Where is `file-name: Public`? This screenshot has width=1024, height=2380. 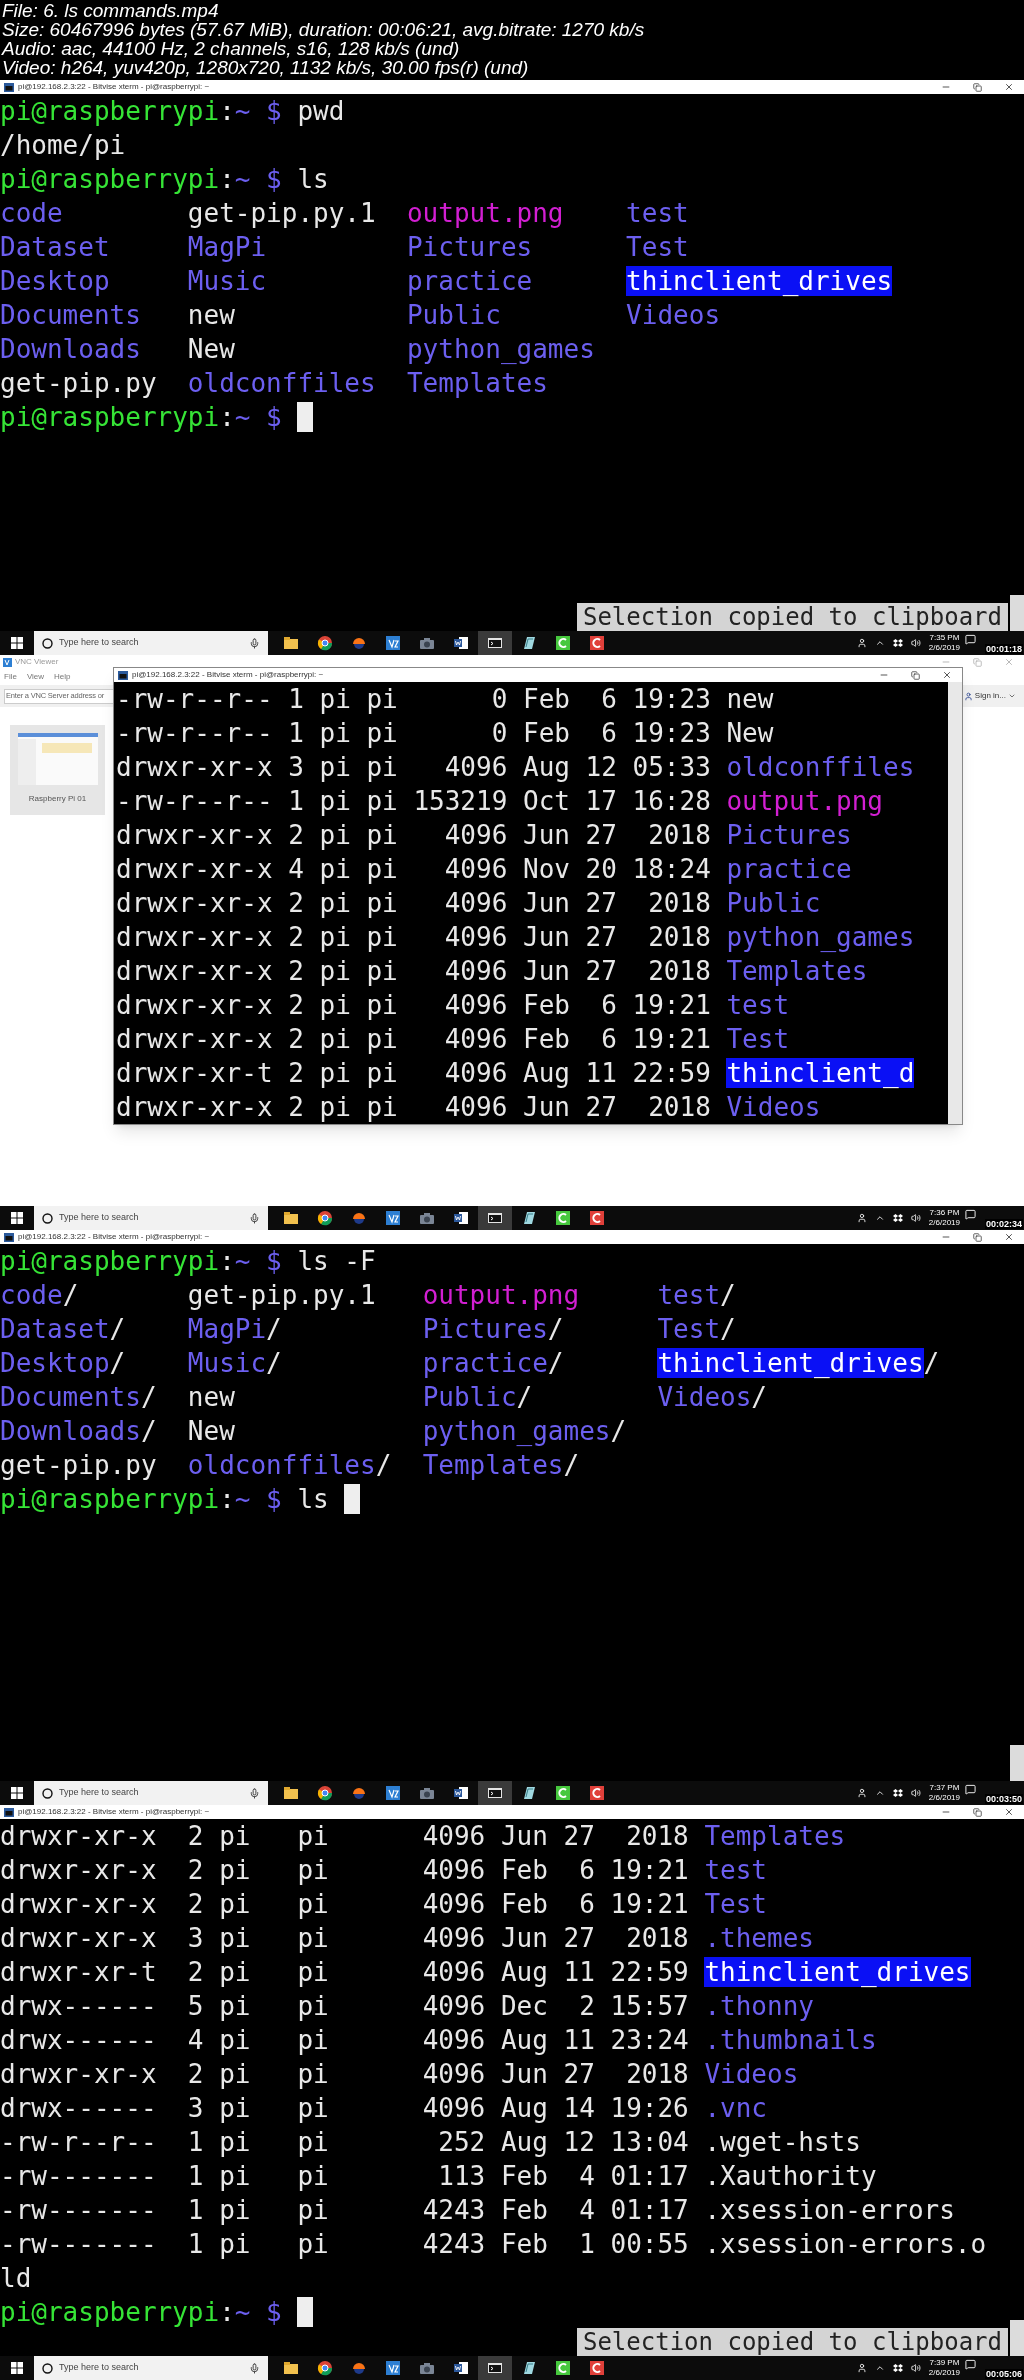
file-name: Public is located at coordinates (469, 1397).